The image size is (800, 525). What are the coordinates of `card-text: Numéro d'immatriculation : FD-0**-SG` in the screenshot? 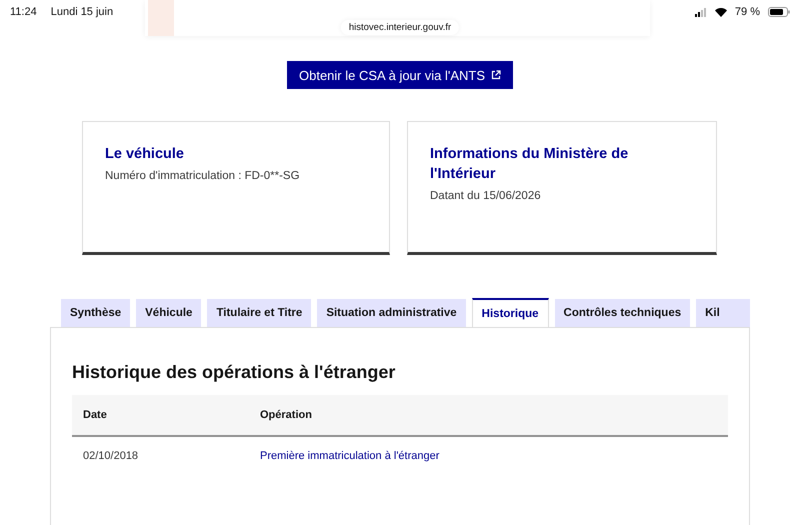 It's located at (203, 176).